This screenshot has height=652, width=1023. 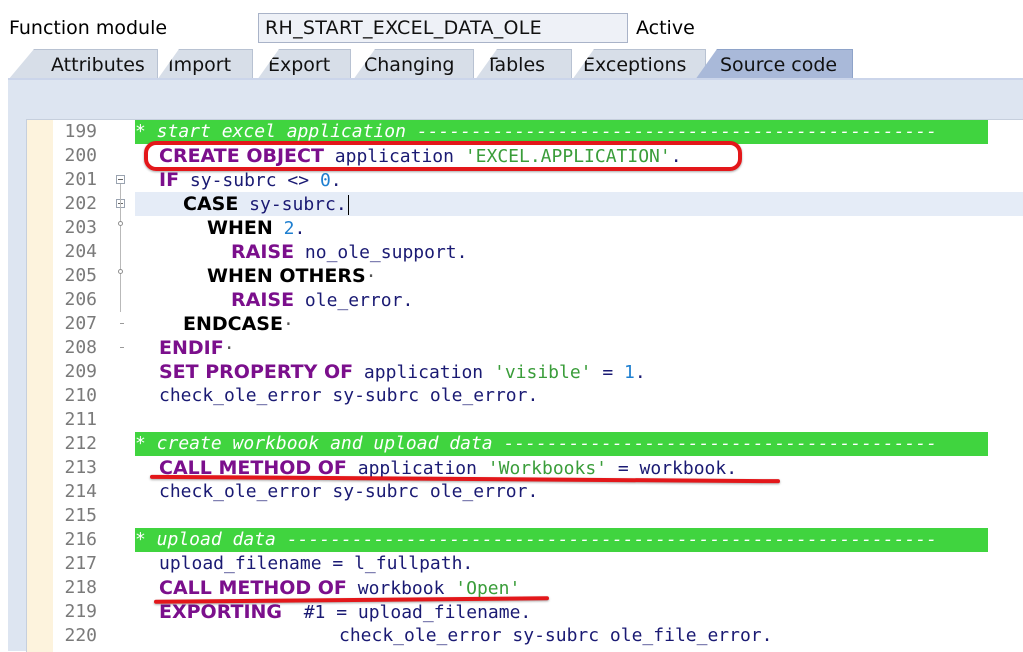 What do you see at coordinates (289, 228) in the screenshot?
I see `number-token: 2` at bounding box center [289, 228].